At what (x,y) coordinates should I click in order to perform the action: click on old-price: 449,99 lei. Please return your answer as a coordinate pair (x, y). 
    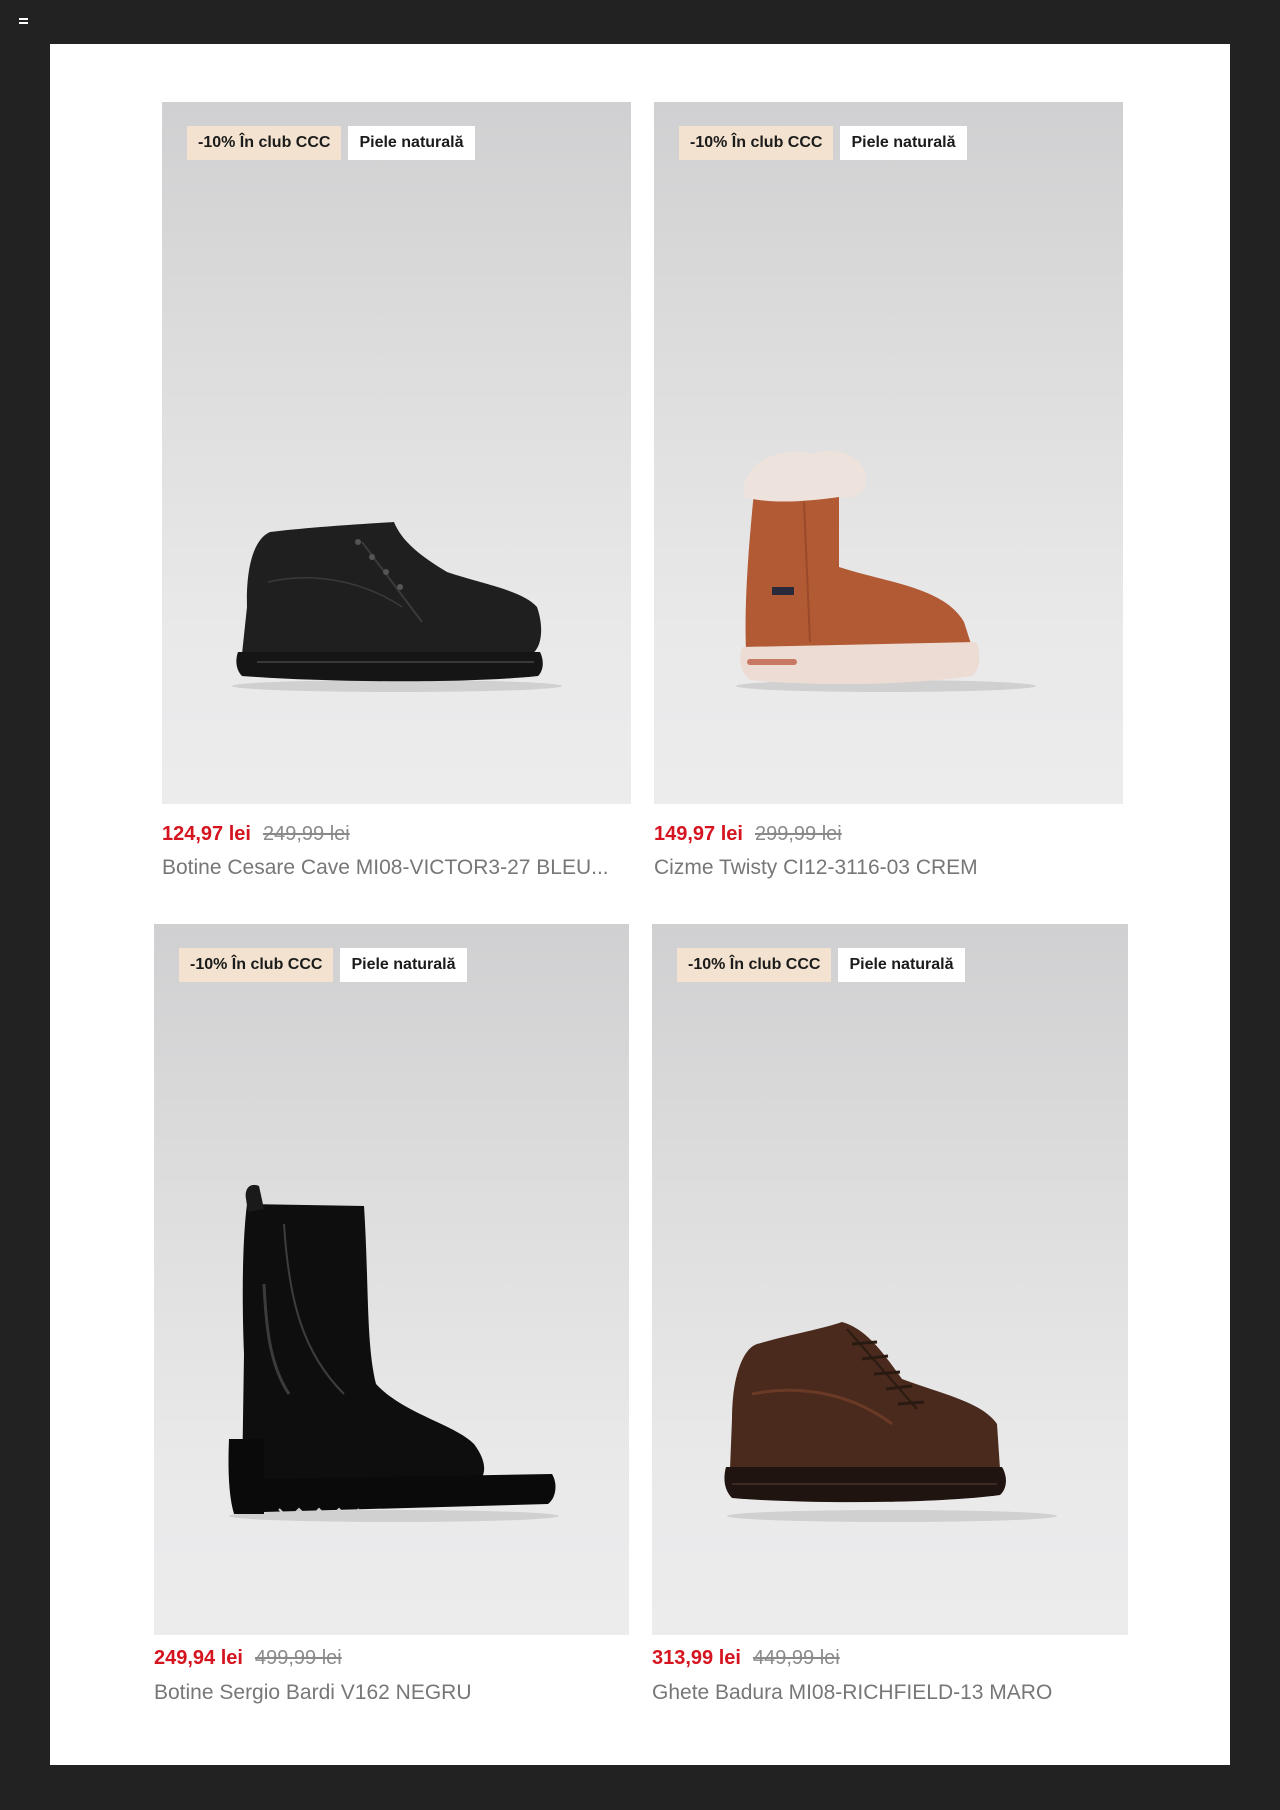
    Looking at the image, I should click on (796, 1658).